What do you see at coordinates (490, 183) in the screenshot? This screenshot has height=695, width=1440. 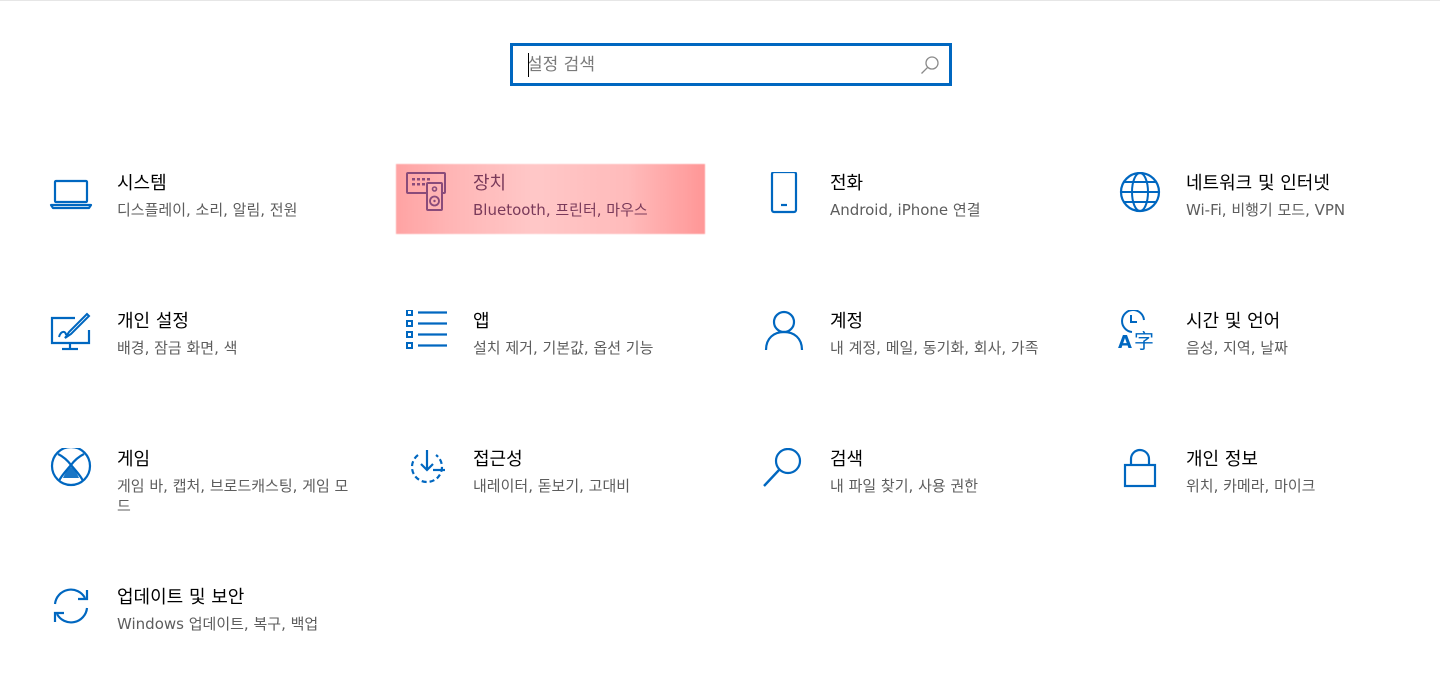 I see `tile-title: 장치` at bounding box center [490, 183].